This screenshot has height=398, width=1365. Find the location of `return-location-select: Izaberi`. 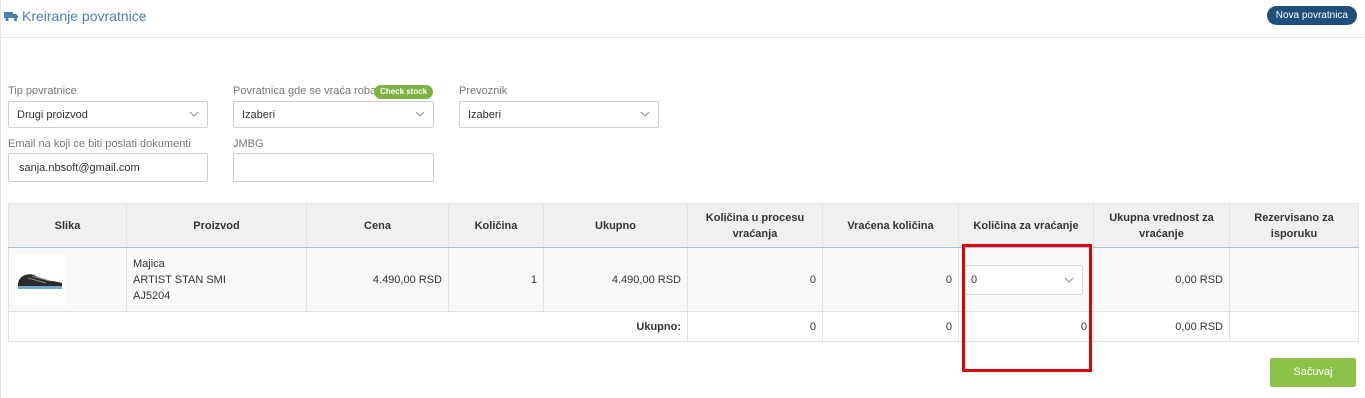

return-location-select: Izaberi is located at coordinates (333, 114).